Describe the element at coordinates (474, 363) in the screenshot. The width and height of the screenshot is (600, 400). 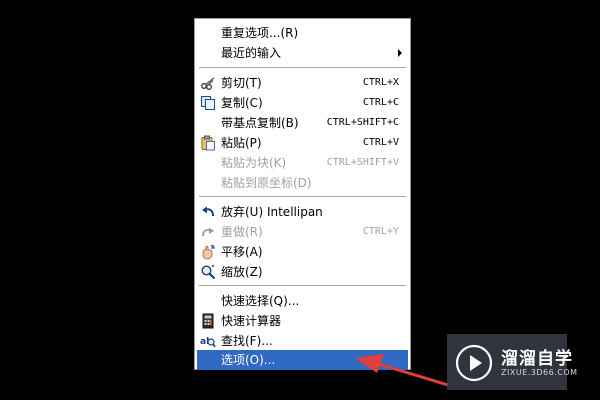
I see `play-triangle-icon` at that location.